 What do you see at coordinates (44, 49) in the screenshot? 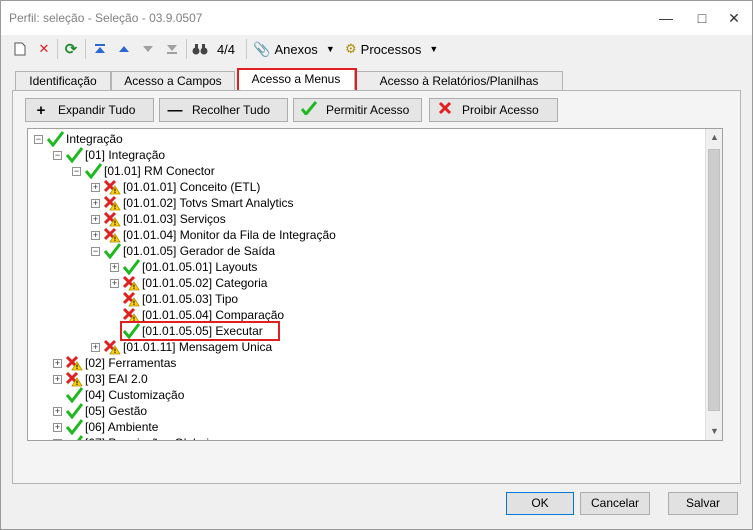
I see `delete-icon: ✕` at bounding box center [44, 49].